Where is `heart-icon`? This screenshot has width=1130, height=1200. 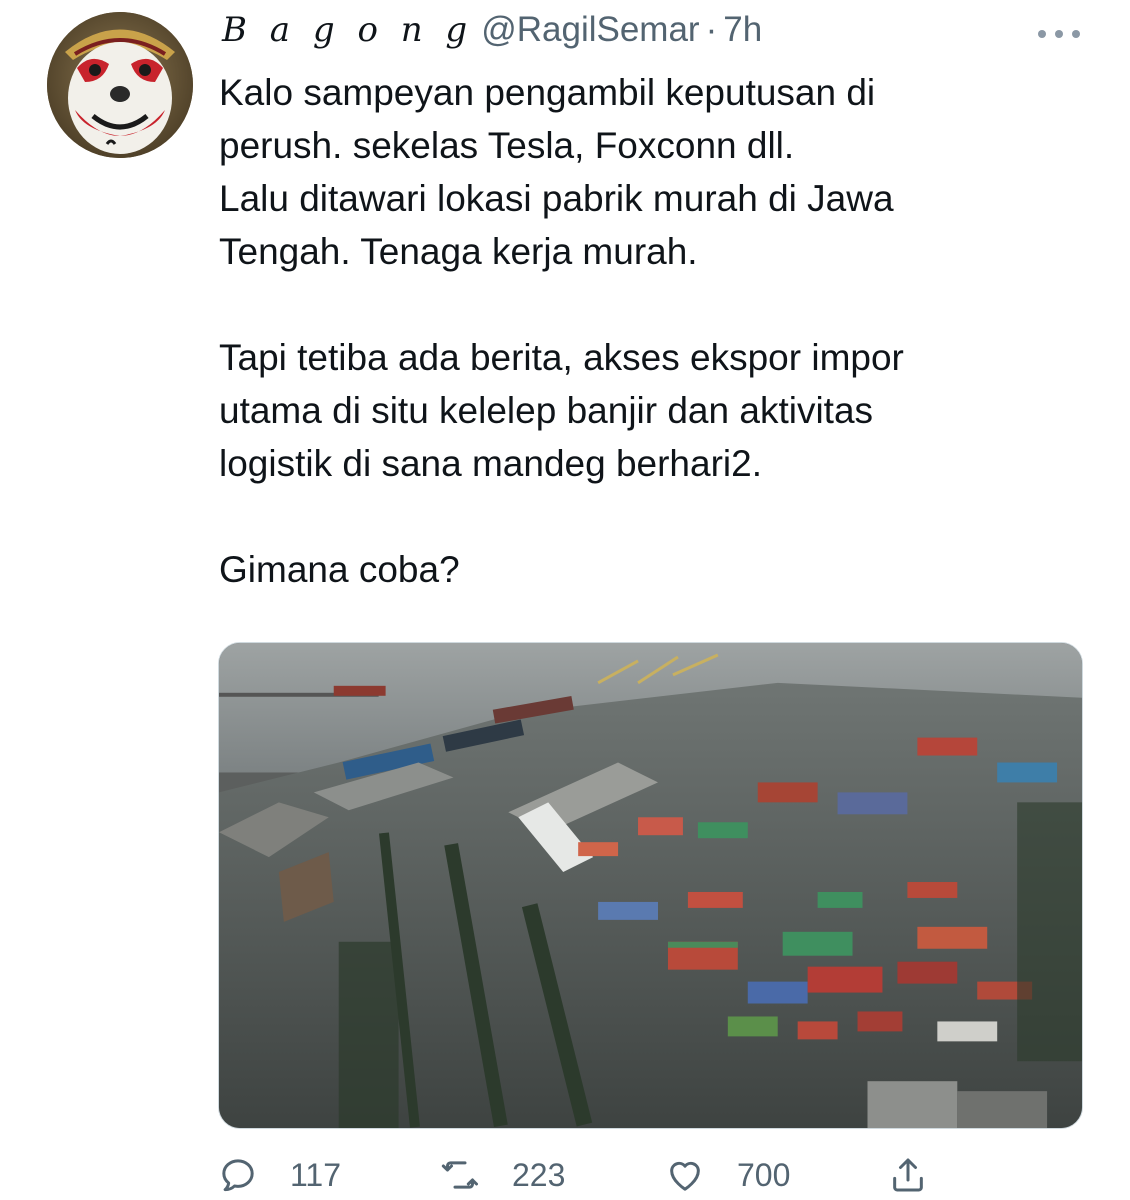
heart-icon is located at coordinates (685, 1176).